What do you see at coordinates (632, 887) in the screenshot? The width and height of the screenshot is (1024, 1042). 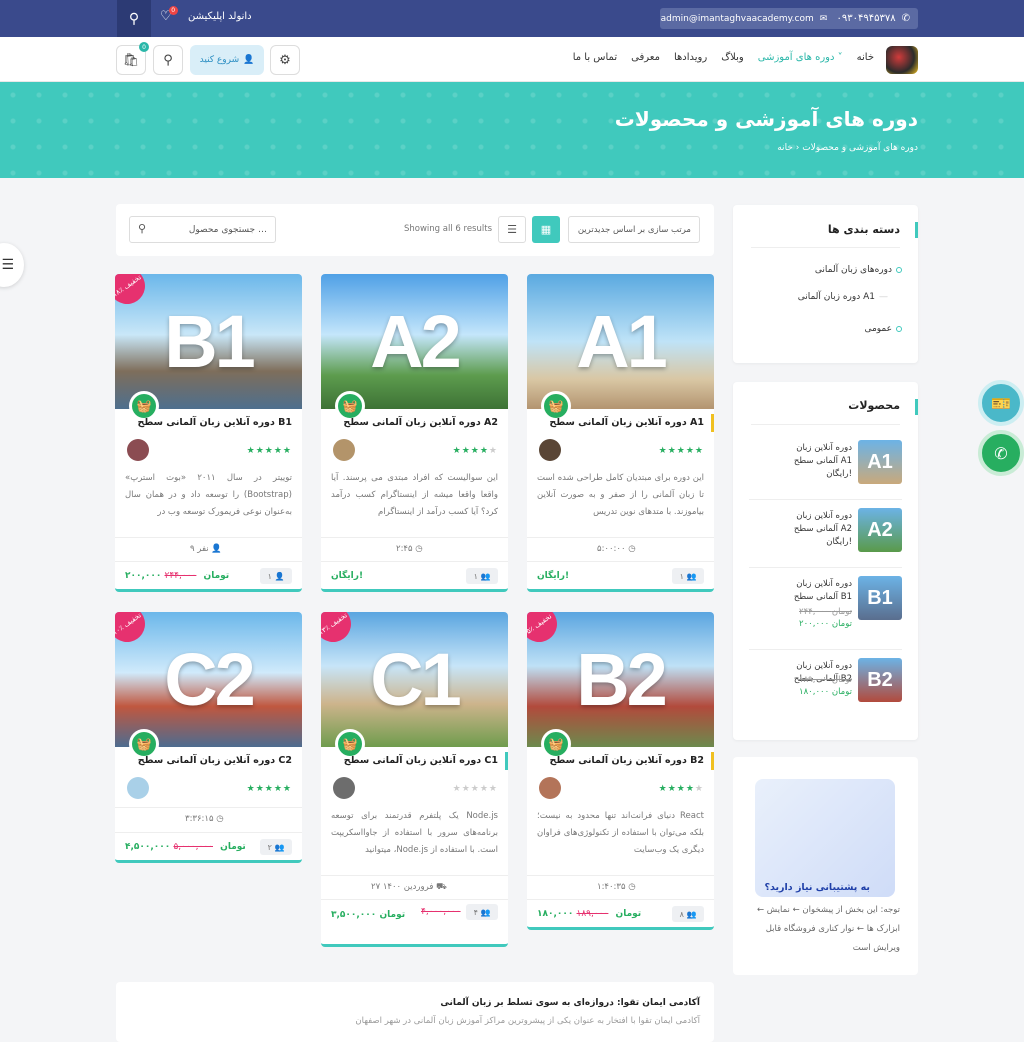 I see `clock-icon: ◷` at bounding box center [632, 887].